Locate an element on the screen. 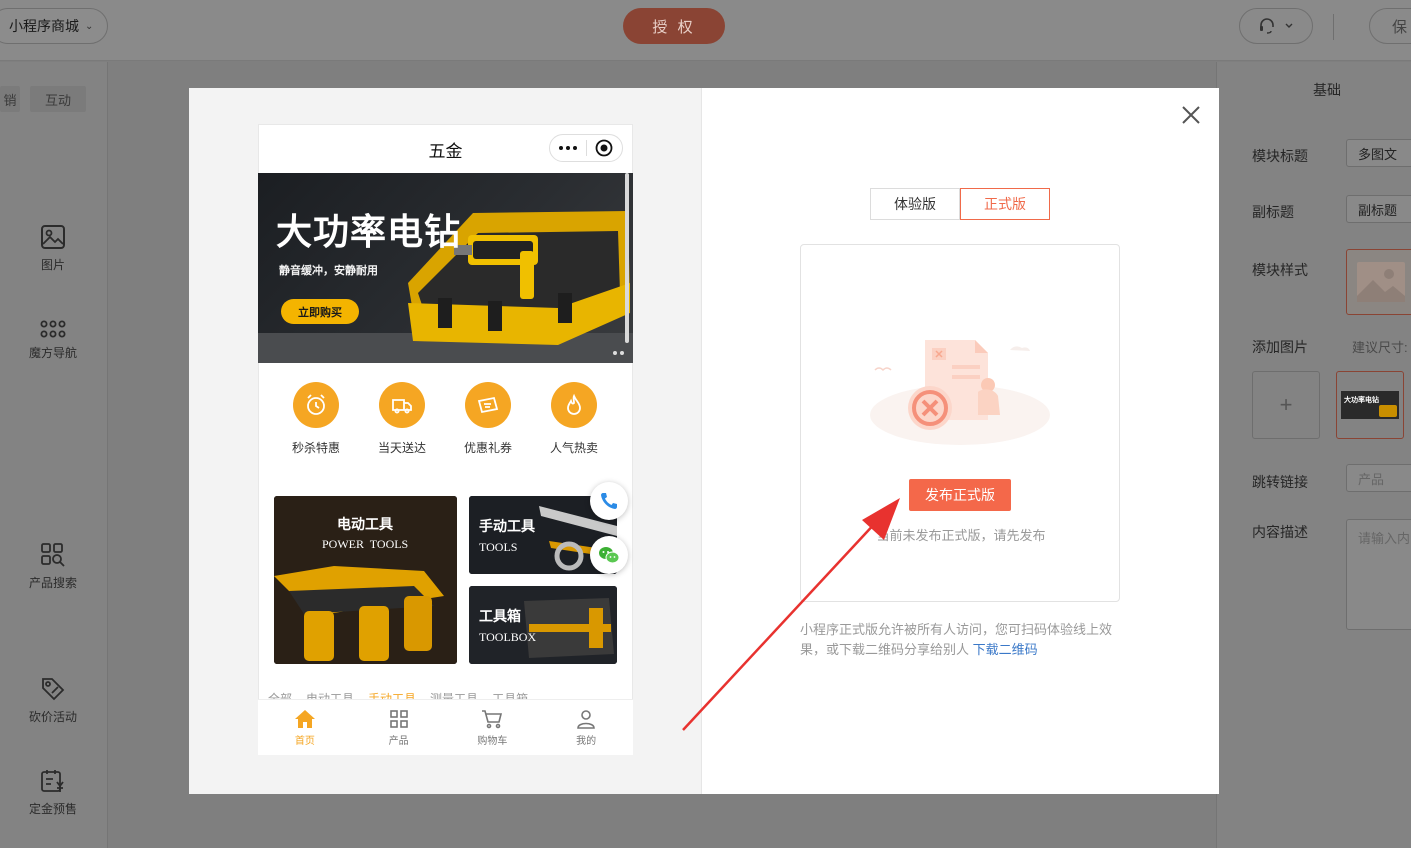 This screenshot has height=848, width=1411. suggest-size-label: 建议尺寸: is located at coordinates (1380, 347).